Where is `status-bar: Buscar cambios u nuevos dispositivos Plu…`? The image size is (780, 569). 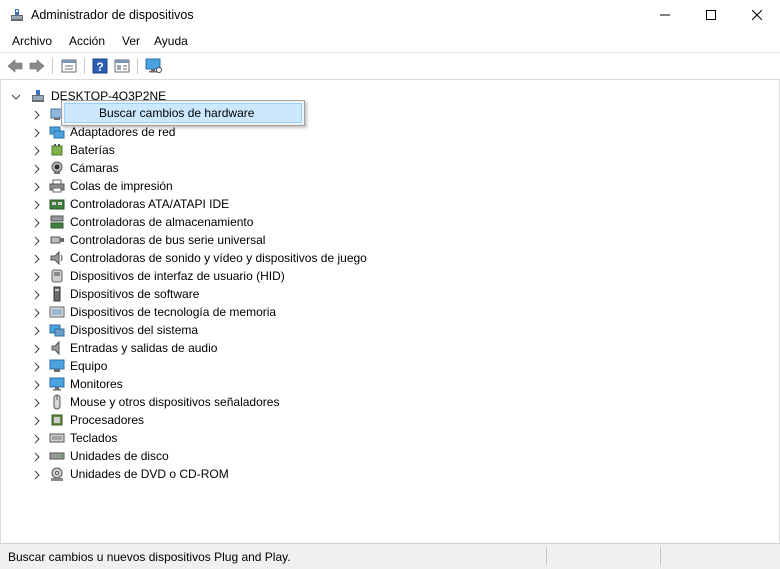
status-bar: Buscar cambios u nuevos dispositivos Plu… is located at coordinates (390, 556).